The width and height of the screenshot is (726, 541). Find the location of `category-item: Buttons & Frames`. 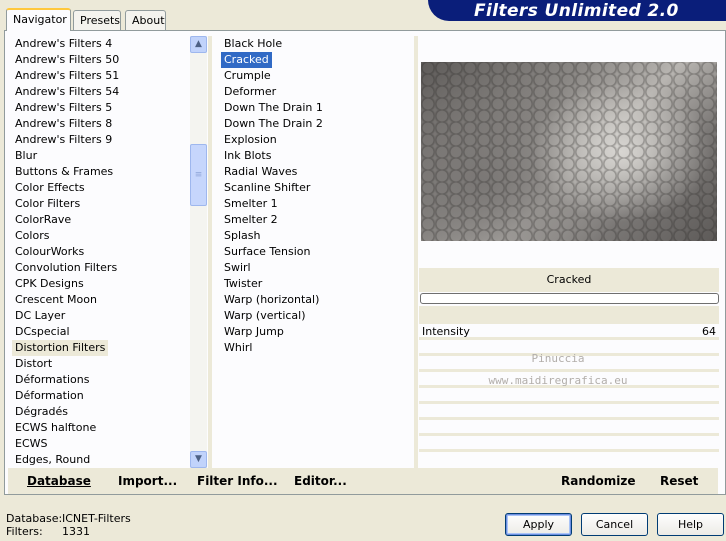

category-item: Buttons & Frames is located at coordinates (101, 172).